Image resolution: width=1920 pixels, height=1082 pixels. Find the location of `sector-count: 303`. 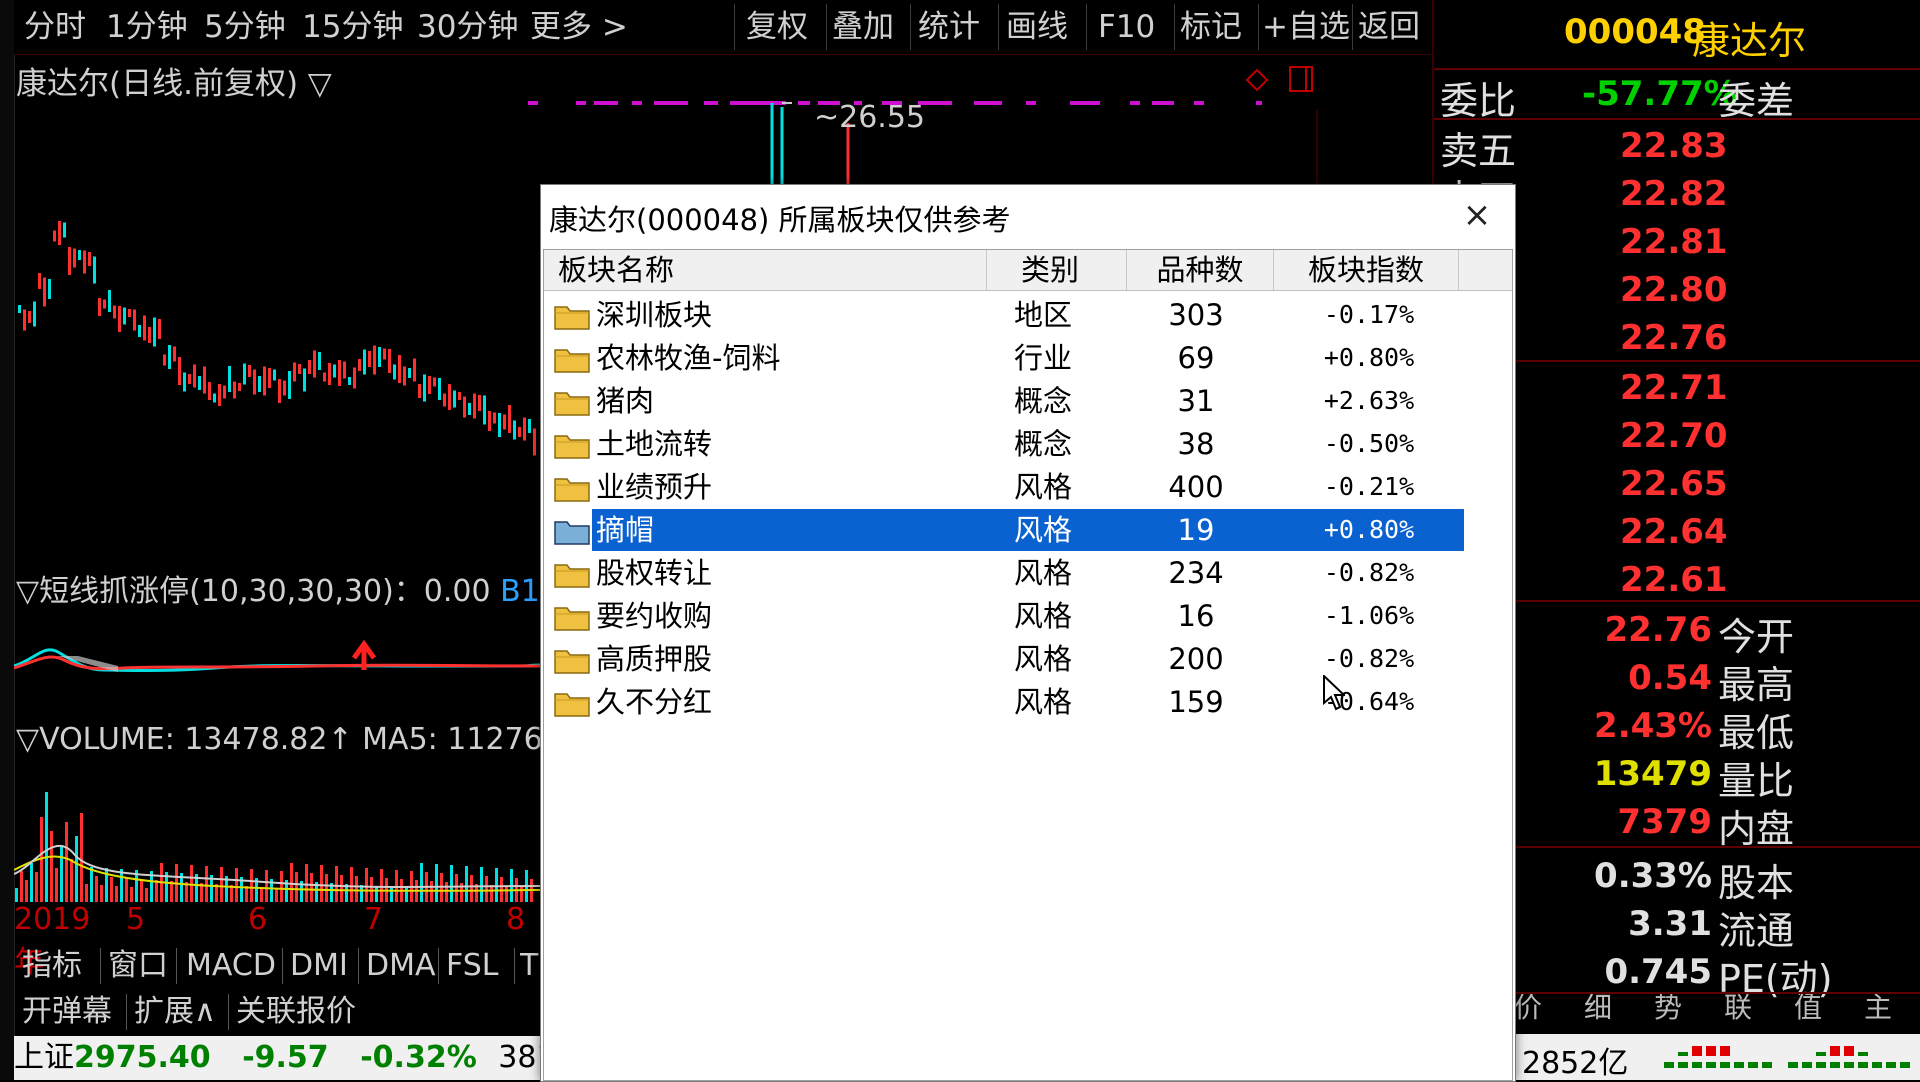

sector-count: 303 is located at coordinates (1196, 315).